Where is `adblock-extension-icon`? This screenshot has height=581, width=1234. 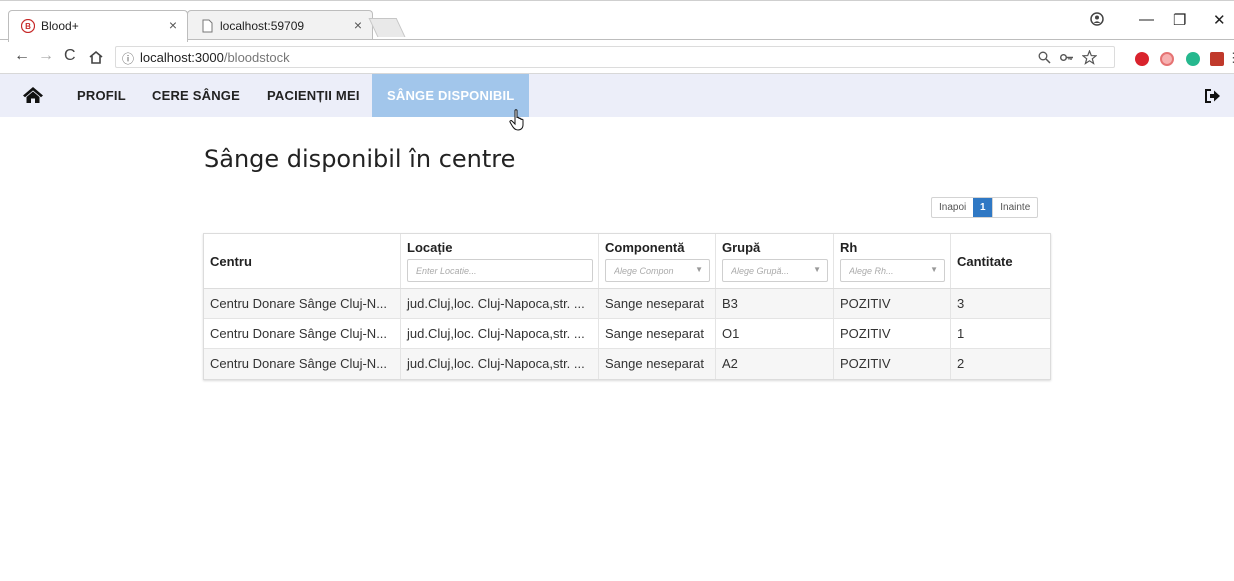 adblock-extension-icon is located at coordinates (1142, 59).